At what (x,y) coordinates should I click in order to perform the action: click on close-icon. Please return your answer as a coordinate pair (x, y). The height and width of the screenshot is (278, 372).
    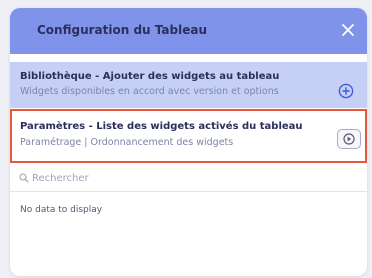
    Looking at the image, I should click on (348, 30).